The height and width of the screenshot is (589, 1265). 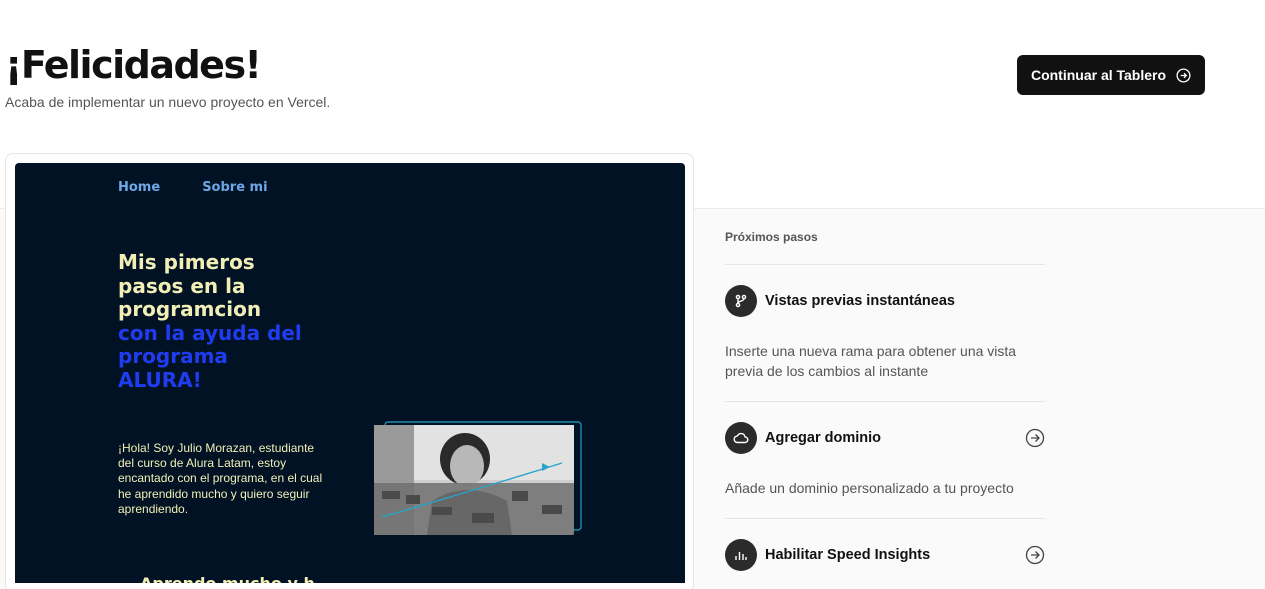 What do you see at coordinates (173, 356) in the screenshot?
I see `hero-title-line: programa` at bounding box center [173, 356].